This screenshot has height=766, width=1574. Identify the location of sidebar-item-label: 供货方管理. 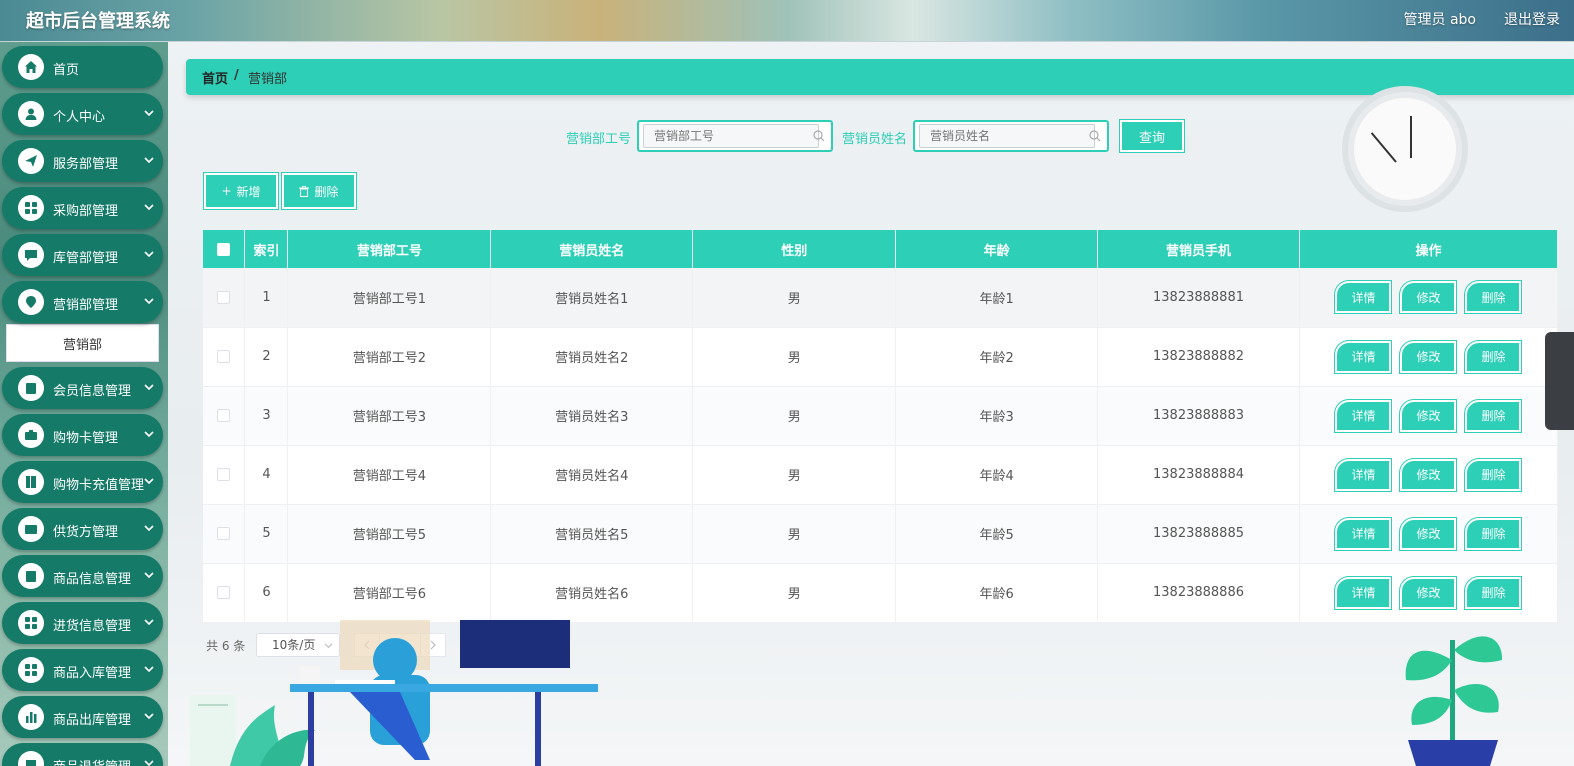
(86, 532).